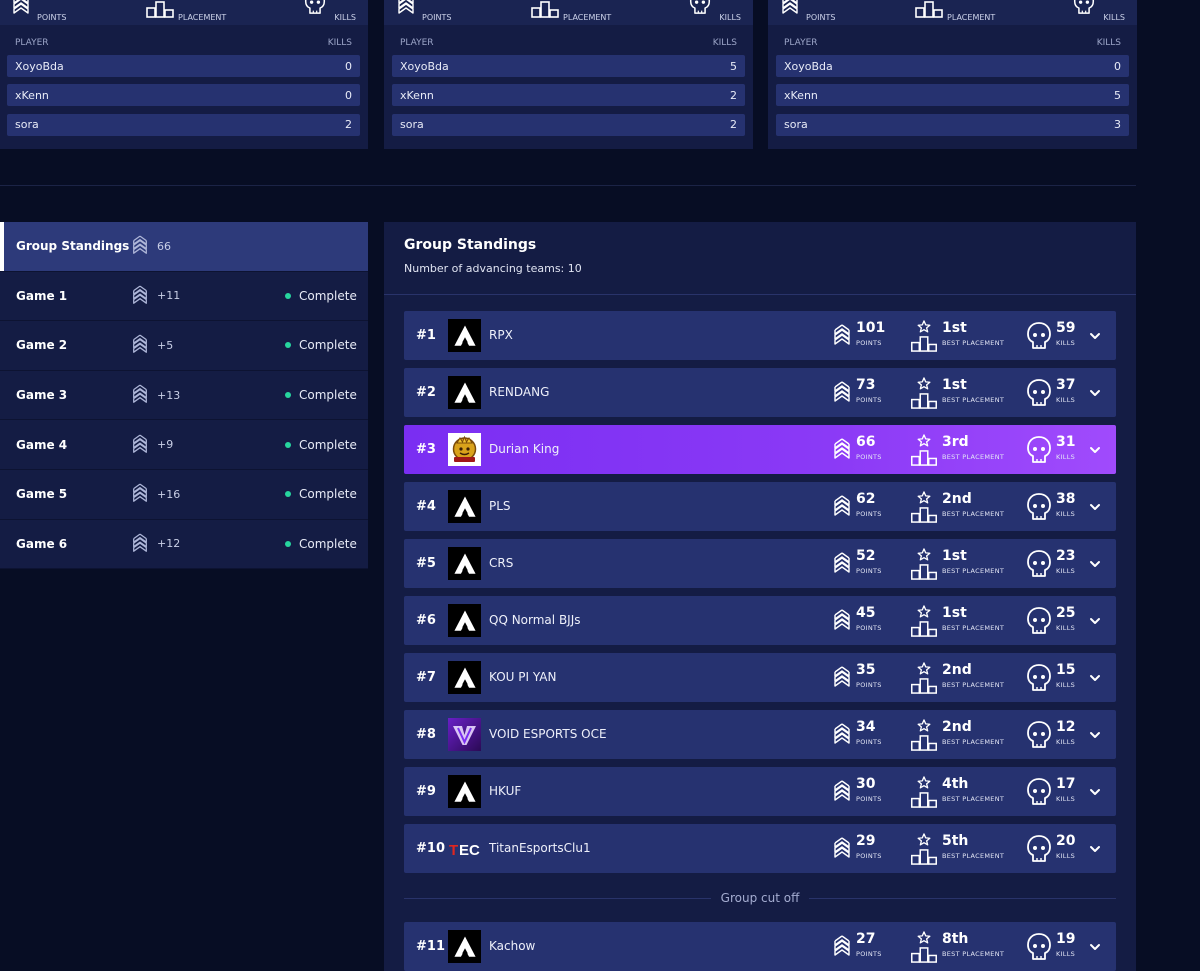 This screenshot has height=971, width=1200. Describe the element at coordinates (501, 335) in the screenshot. I see `team-name: RPX` at that location.